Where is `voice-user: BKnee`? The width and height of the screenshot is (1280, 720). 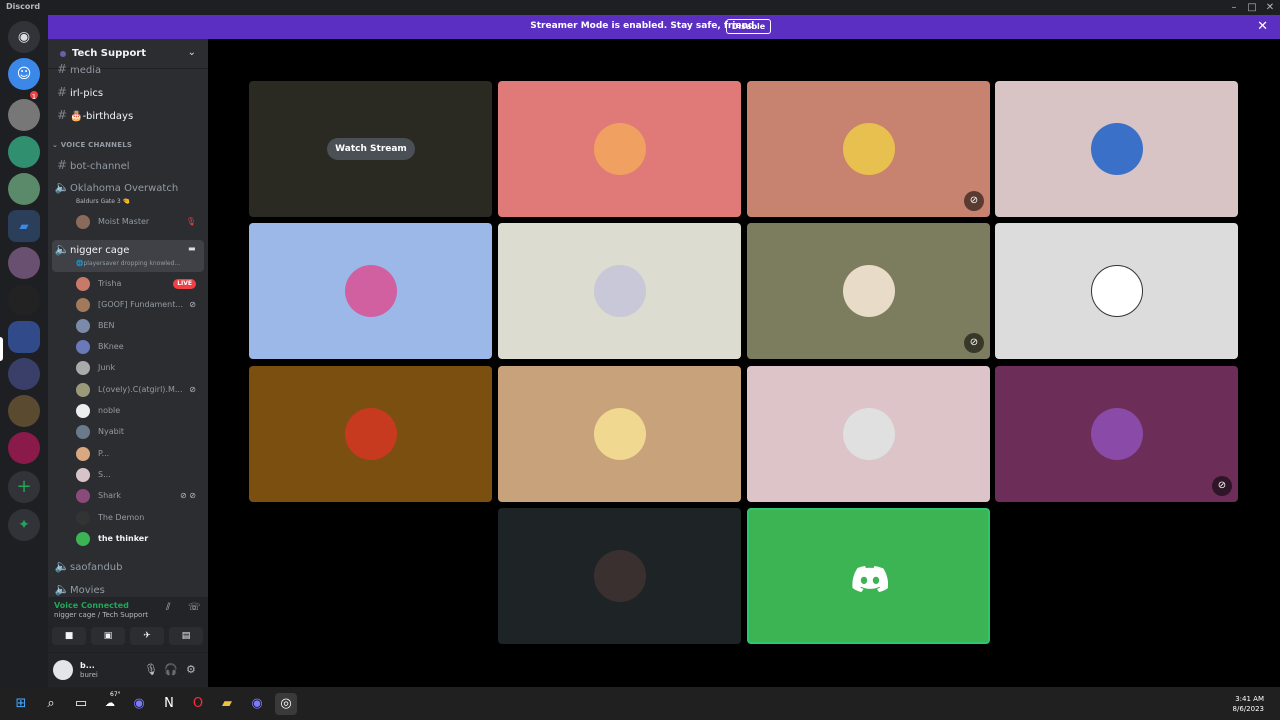 voice-user: BKnee is located at coordinates (138, 347).